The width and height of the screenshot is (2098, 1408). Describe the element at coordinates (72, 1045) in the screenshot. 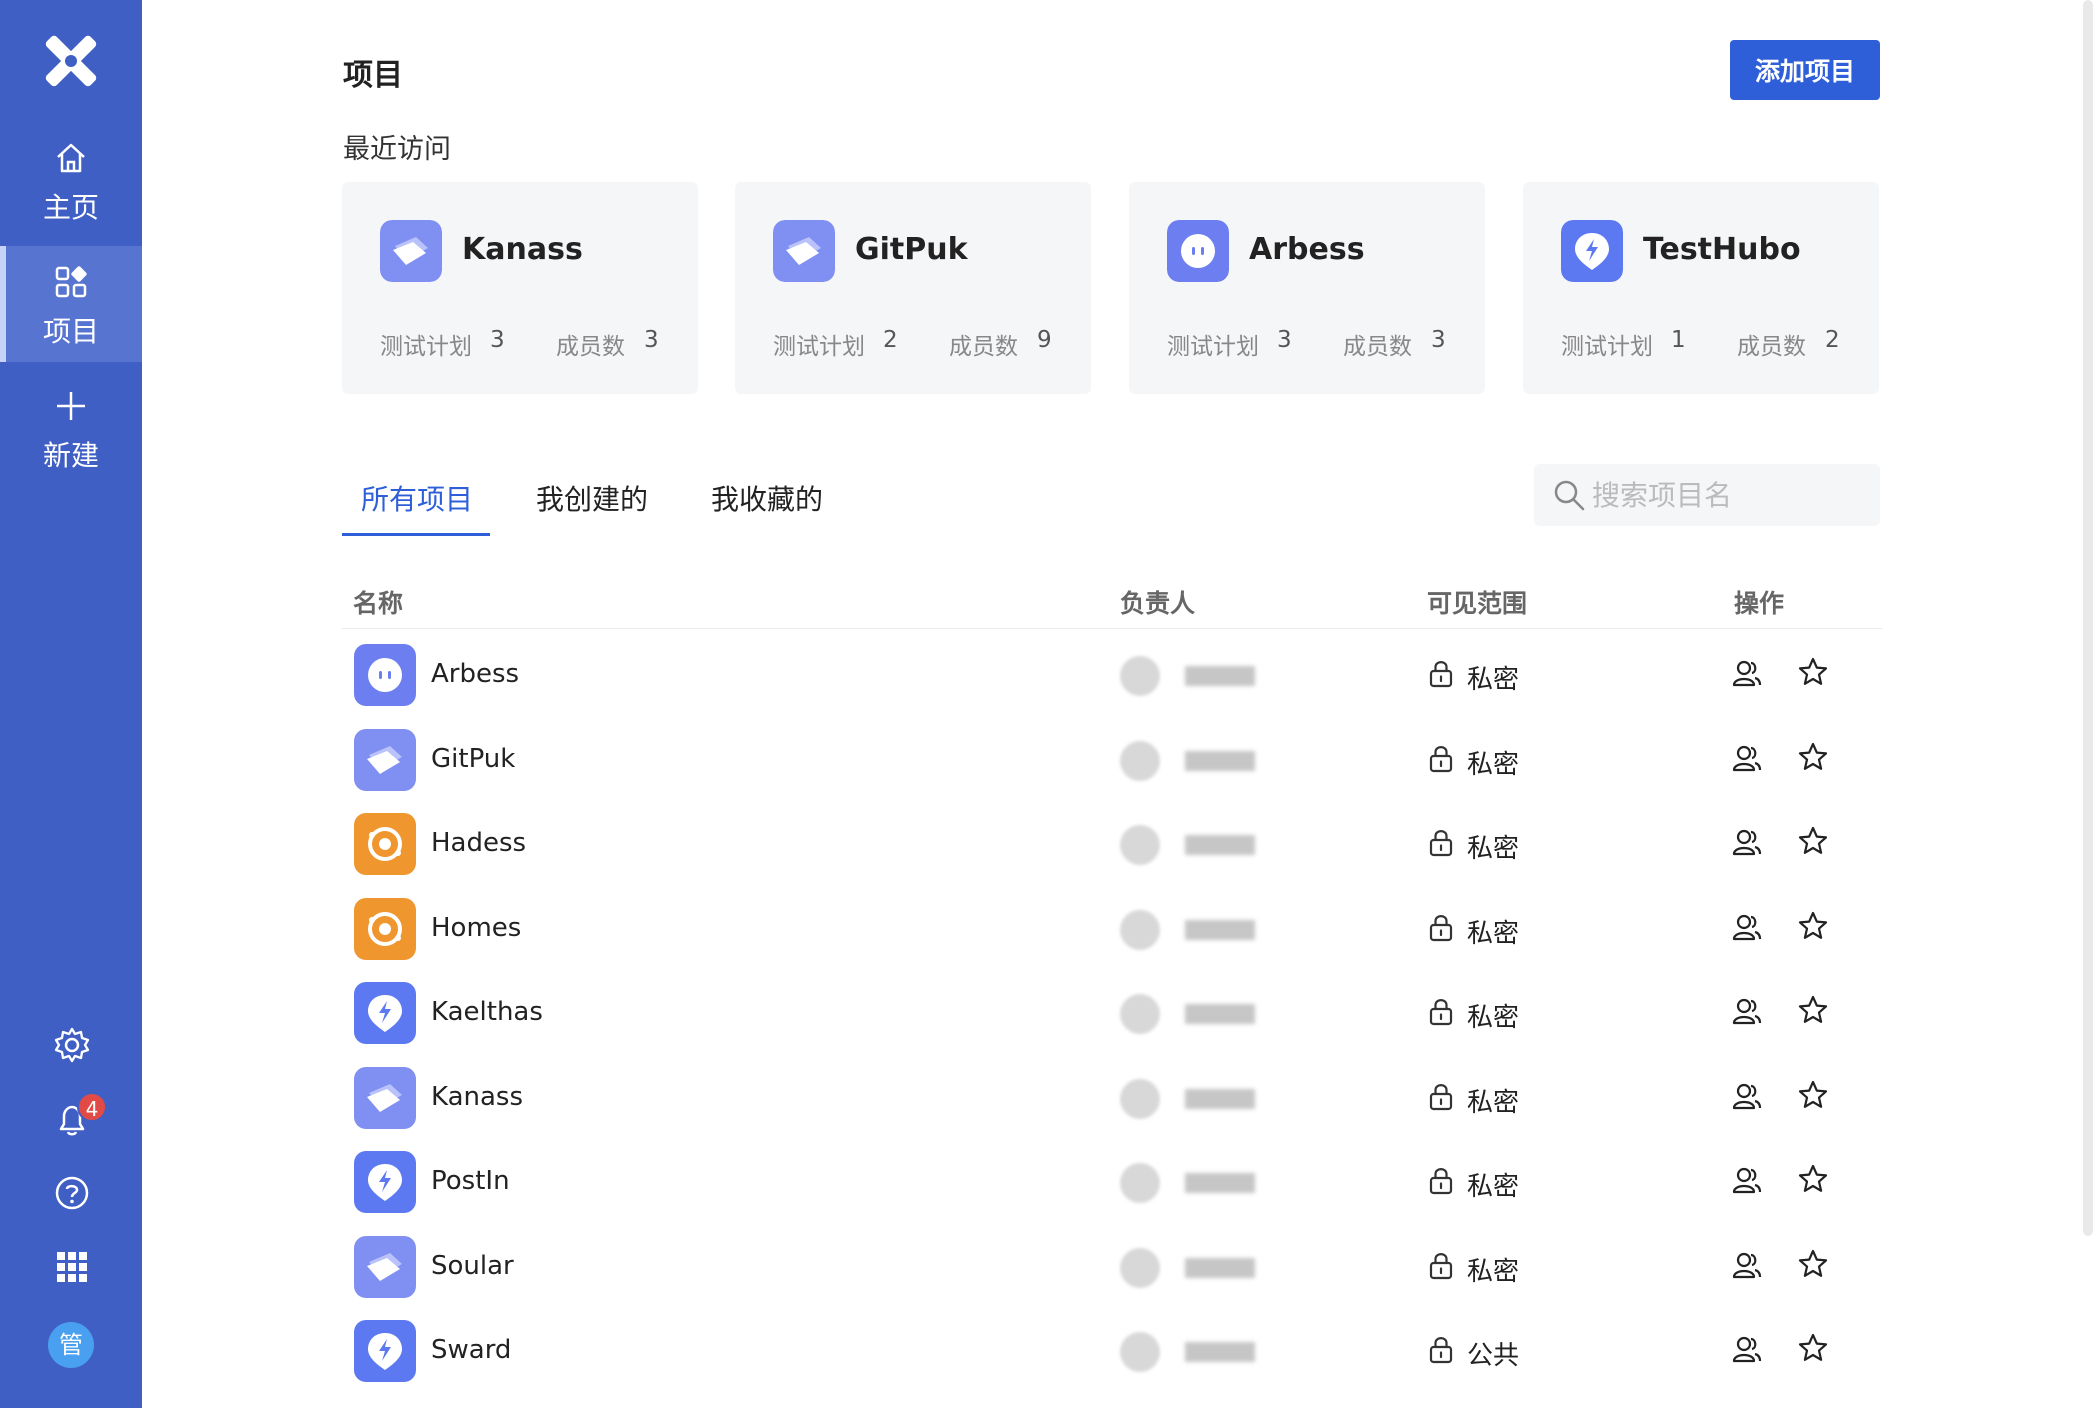

I see `settings-icon` at that location.